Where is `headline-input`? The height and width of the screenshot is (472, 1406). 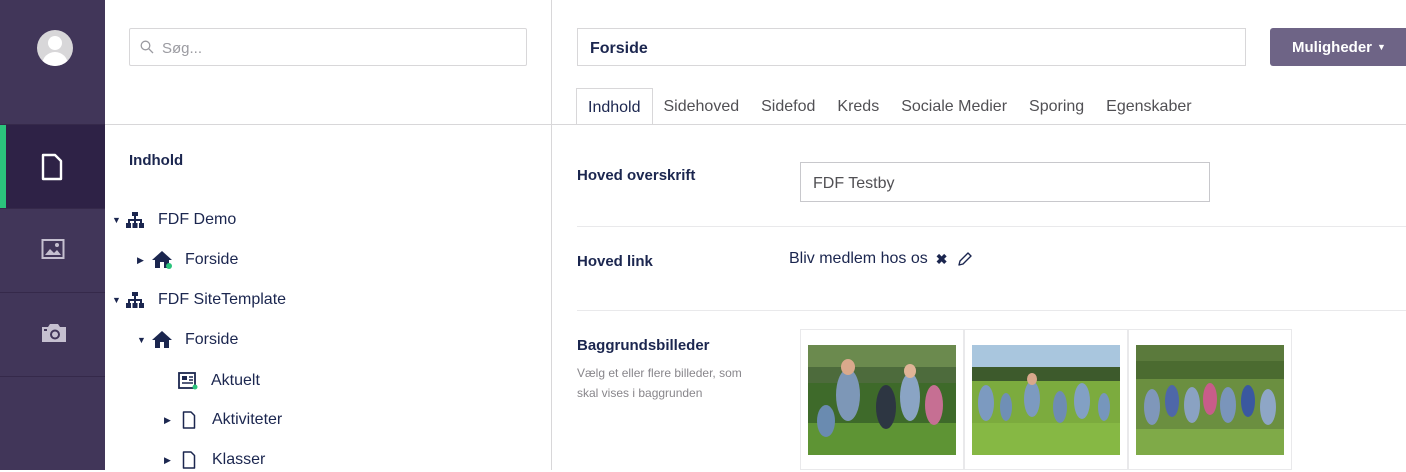
headline-input is located at coordinates (1003, 184).